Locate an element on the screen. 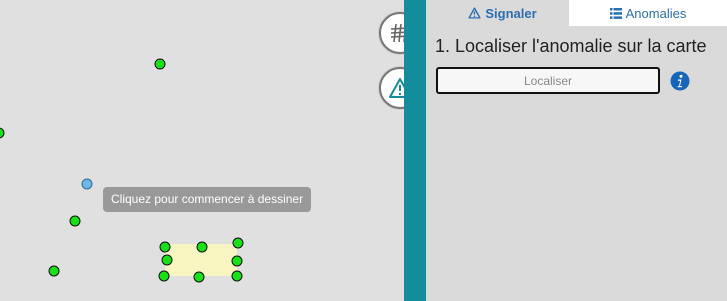 The height and width of the screenshot is (301, 727). step-title: 1. Localiser l'anomalie sur la carte is located at coordinates (571, 46).